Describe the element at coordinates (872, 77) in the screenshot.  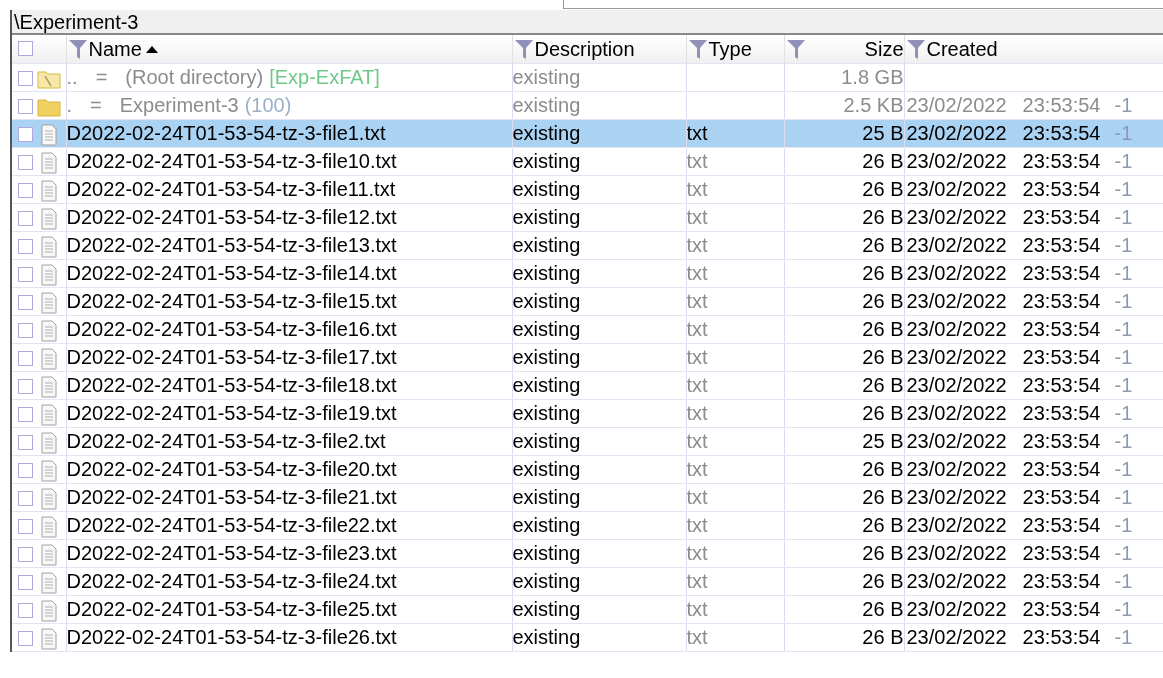
I see `size-text: 1.8 GB` at that location.